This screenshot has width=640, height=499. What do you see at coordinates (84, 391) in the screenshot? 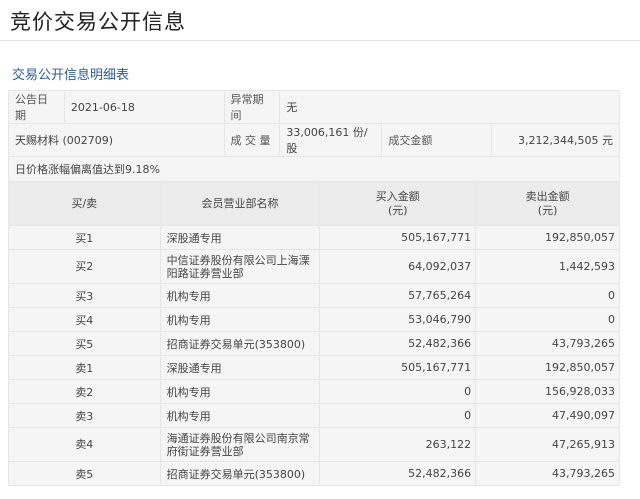
I see `row-side: 卖2` at bounding box center [84, 391].